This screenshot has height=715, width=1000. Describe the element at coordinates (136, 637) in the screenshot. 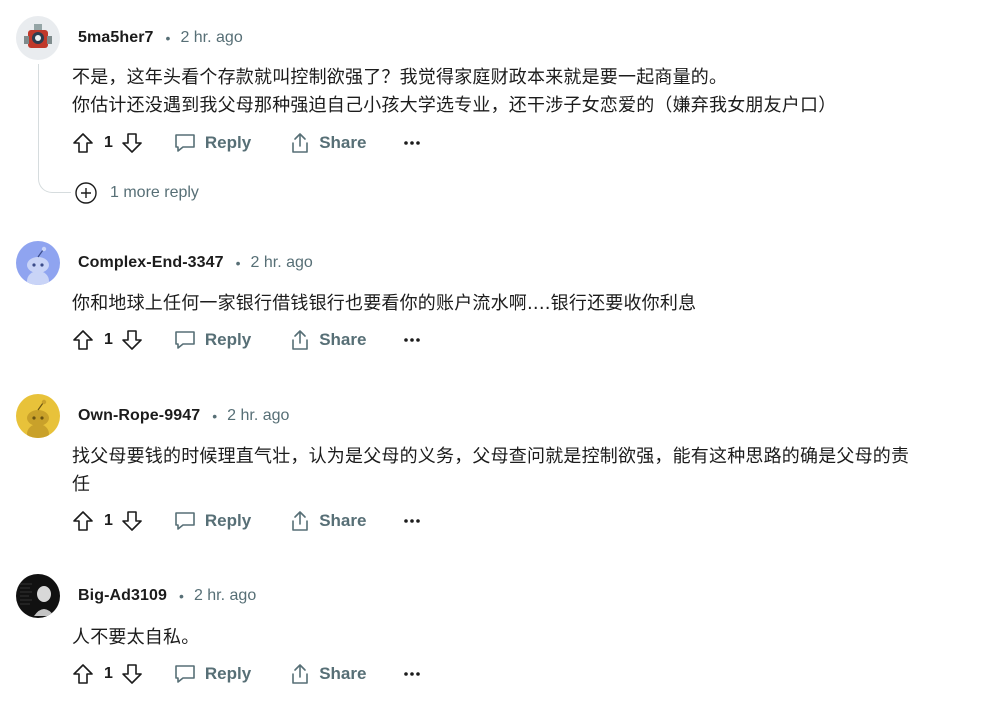

I see `comment-line: 人不要太自私。` at that location.